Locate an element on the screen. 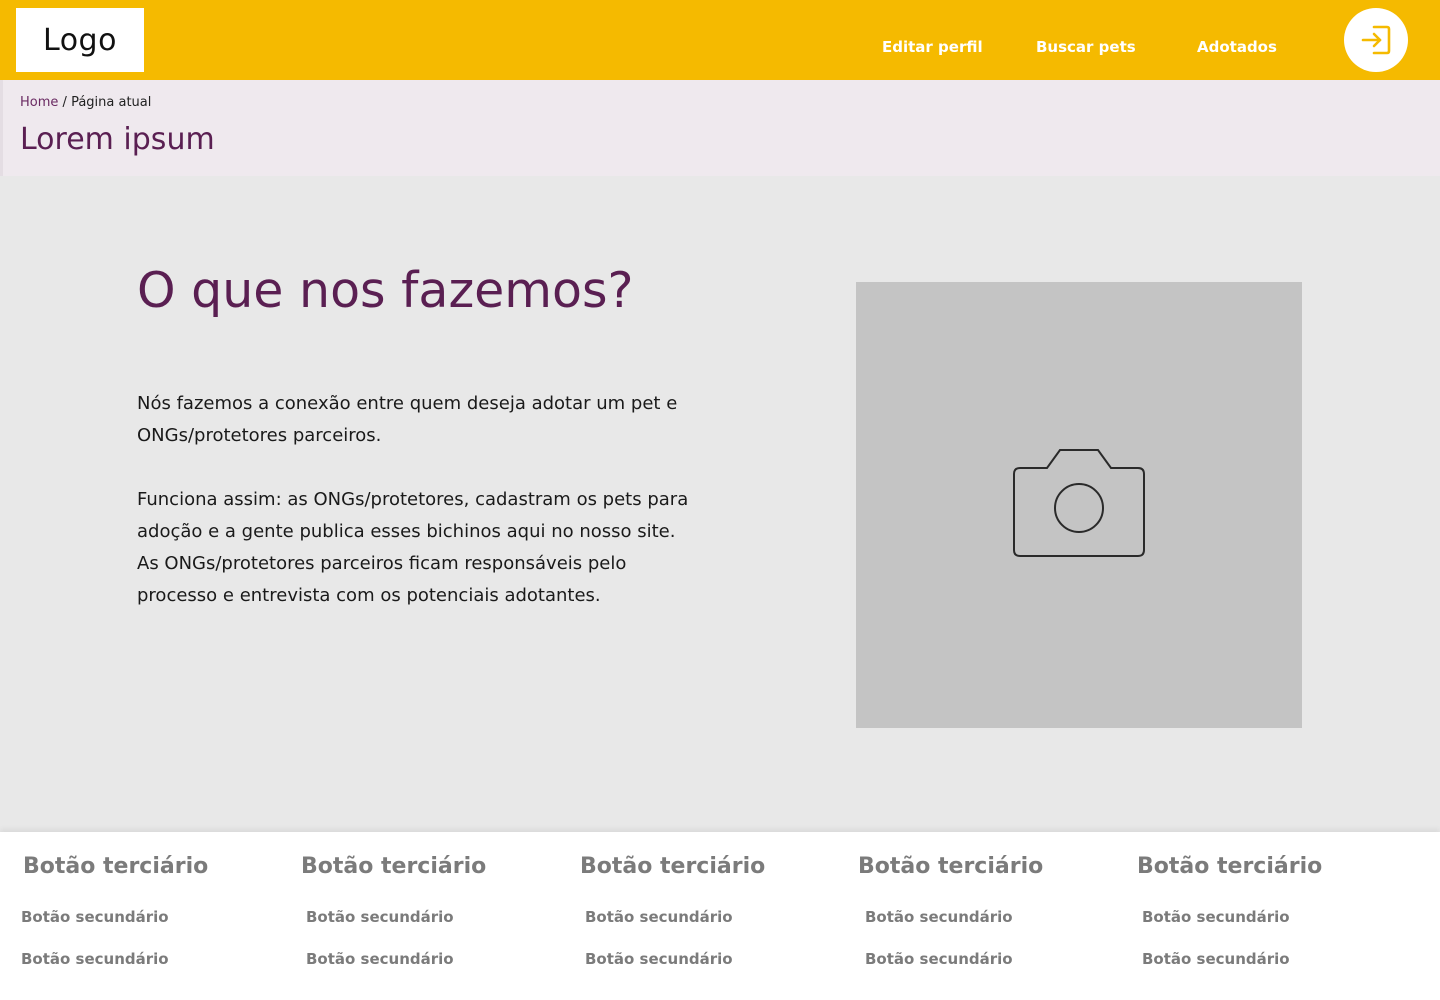 The width and height of the screenshot is (1440, 1000). footer-col-1-title: Botão terciário is located at coordinates (115, 866).